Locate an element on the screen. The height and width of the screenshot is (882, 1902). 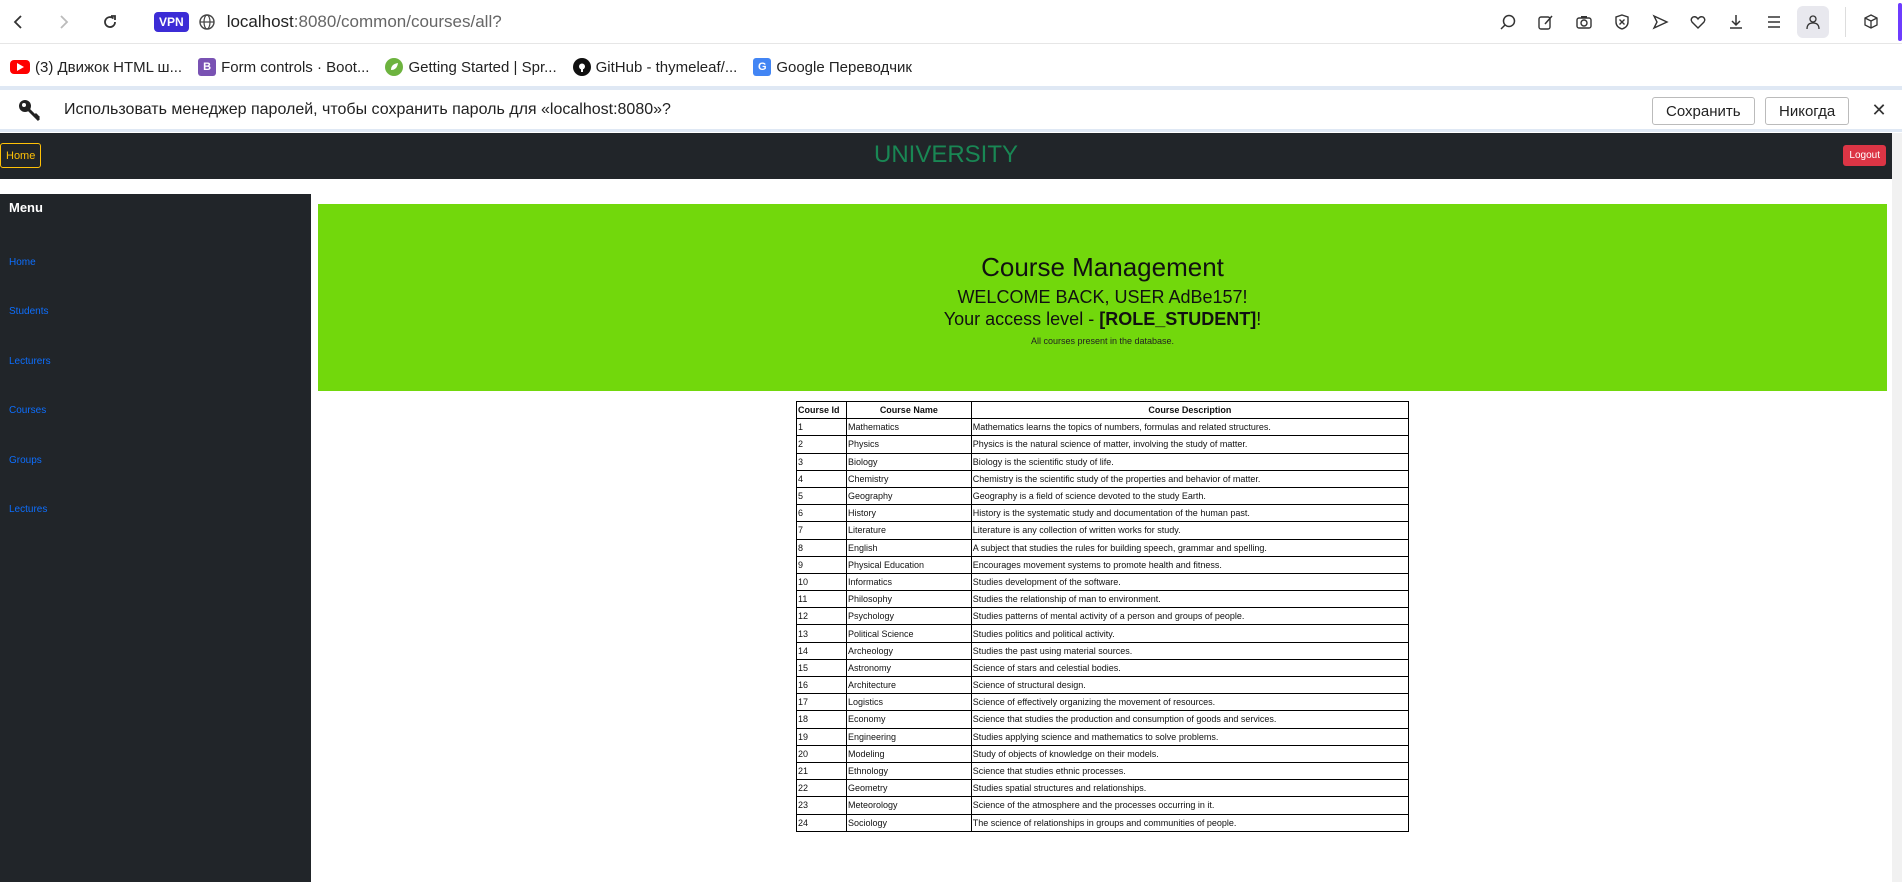
edit-icon is located at coordinates (1546, 22).